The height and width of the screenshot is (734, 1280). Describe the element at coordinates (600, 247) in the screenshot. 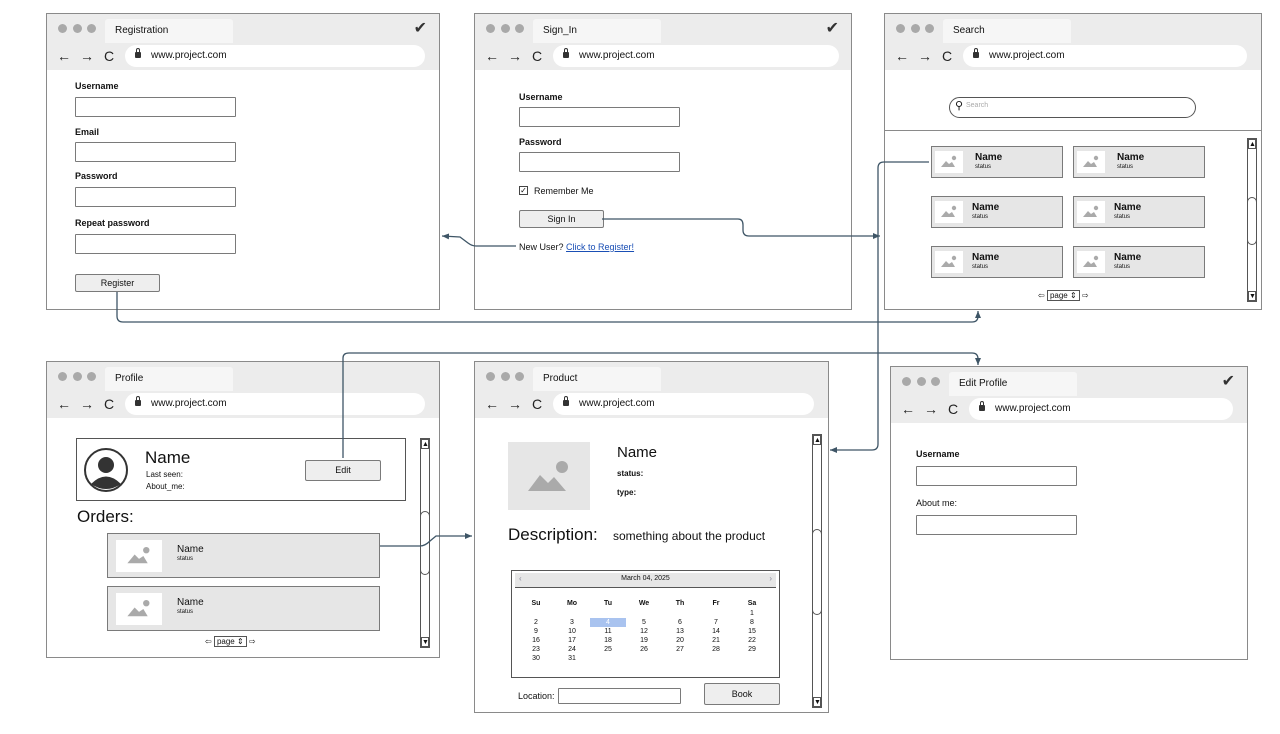

I see `register-link: Click to Register!` at that location.